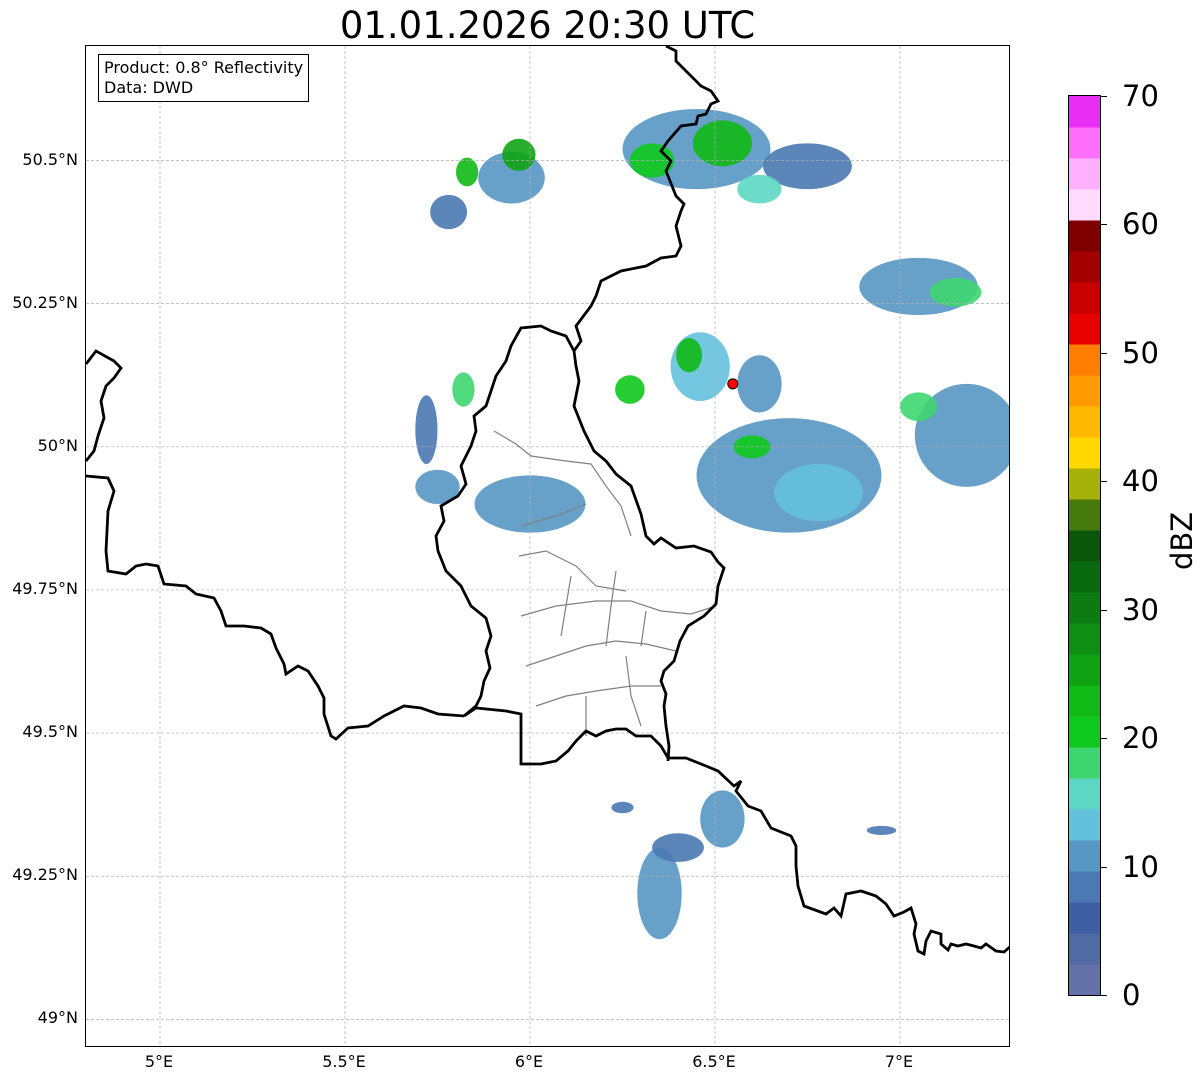 The image size is (1202, 1081). What do you see at coordinates (159, 1061) in the screenshot?
I see `lon-tick-label: 5°E` at bounding box center [159, 1061].